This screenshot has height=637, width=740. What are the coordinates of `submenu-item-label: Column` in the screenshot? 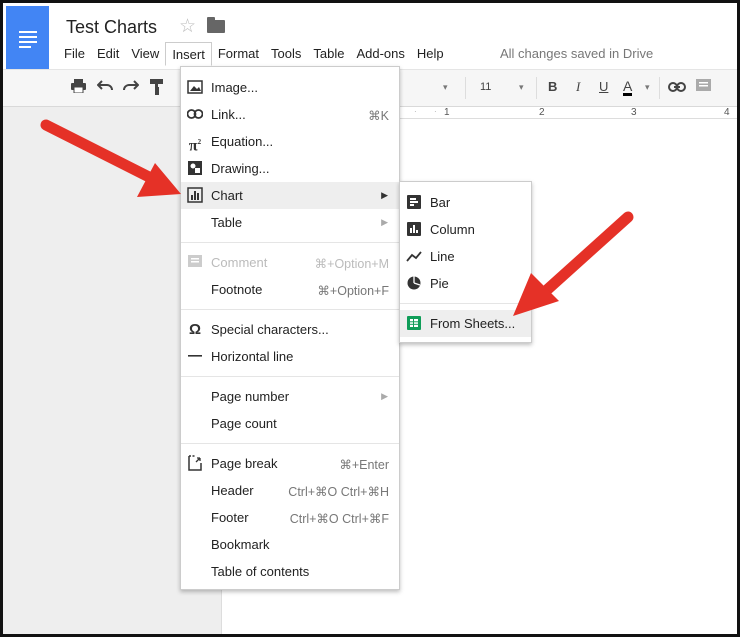 It's located at (452, 229).